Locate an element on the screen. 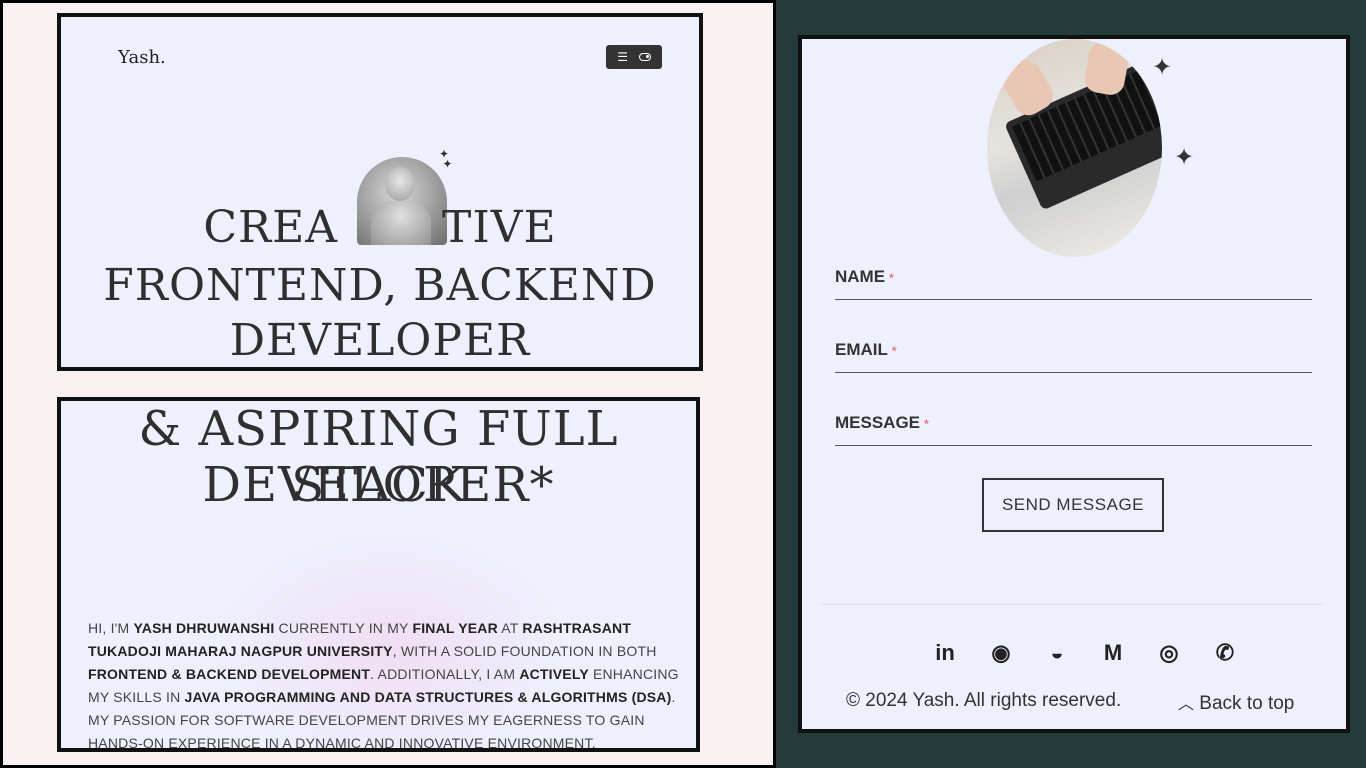  hero-line-1: CREA TIVE is located at coordinates (380, 227).